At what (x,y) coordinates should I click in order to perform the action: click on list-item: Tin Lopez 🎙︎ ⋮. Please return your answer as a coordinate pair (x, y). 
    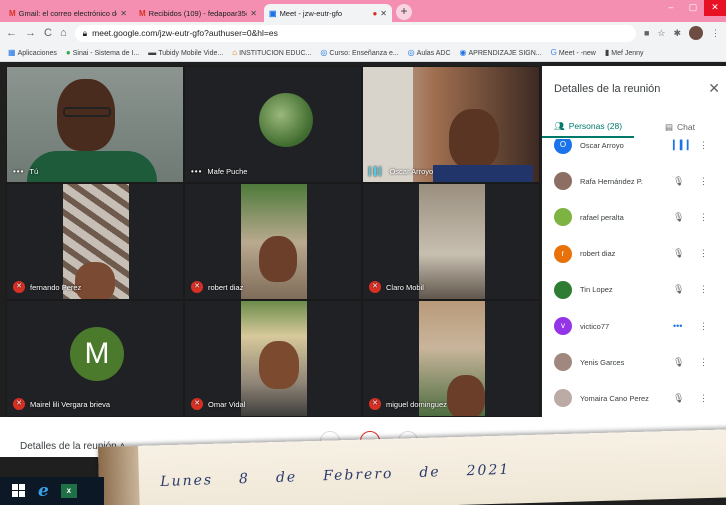
    Looking at the image, I should click on (634, 290).